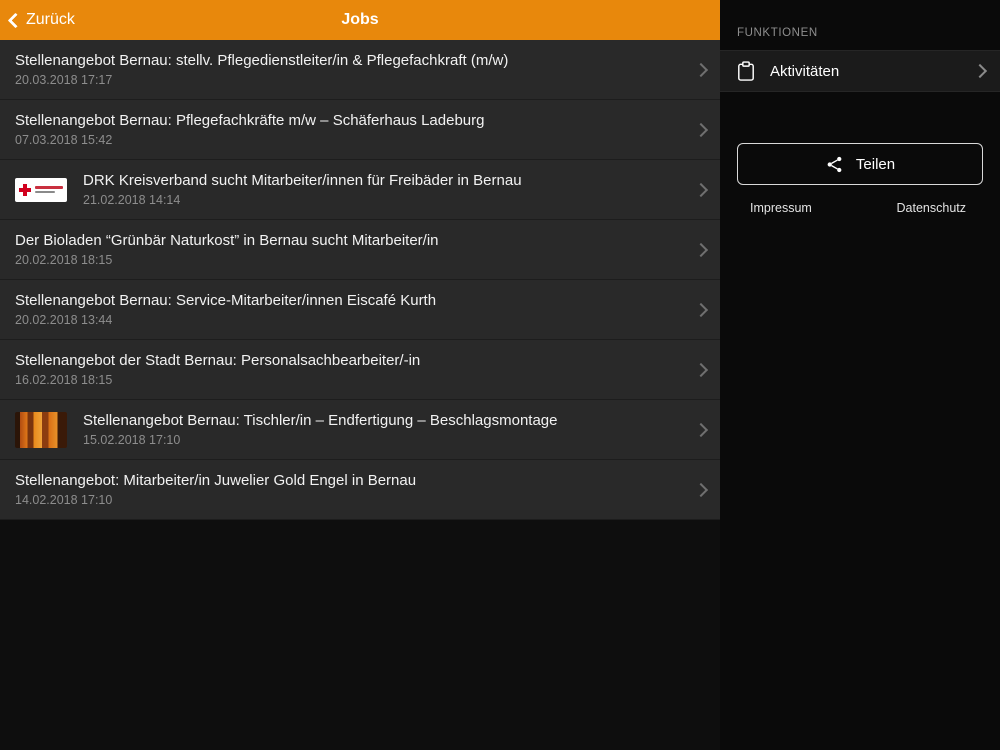  I want to click on back-button: Zurück, so click(37, 20).